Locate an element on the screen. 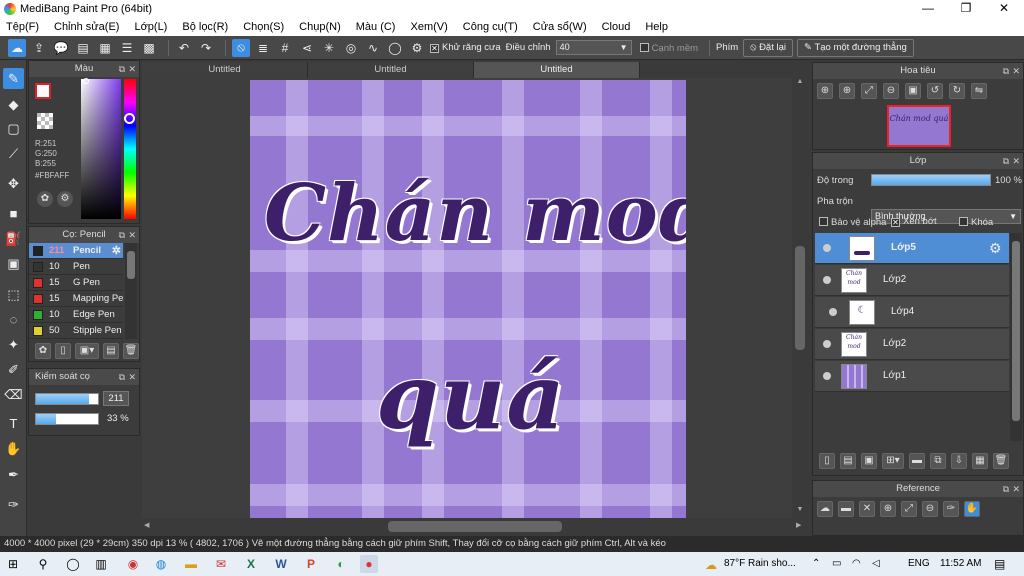 Image resolution: width=1024 pixels, height=576 pixels. move-tool-icon: ✥ is located at coordinates (13, 183).